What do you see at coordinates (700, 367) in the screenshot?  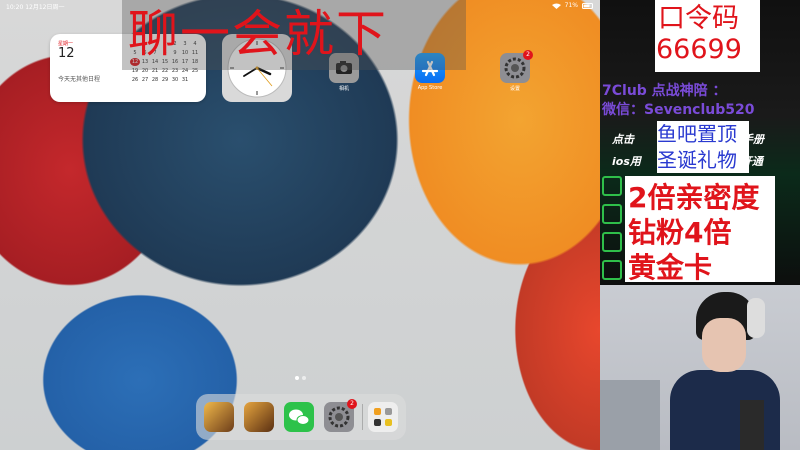 I see `webcam-feed` at bounding box center [700, 367].